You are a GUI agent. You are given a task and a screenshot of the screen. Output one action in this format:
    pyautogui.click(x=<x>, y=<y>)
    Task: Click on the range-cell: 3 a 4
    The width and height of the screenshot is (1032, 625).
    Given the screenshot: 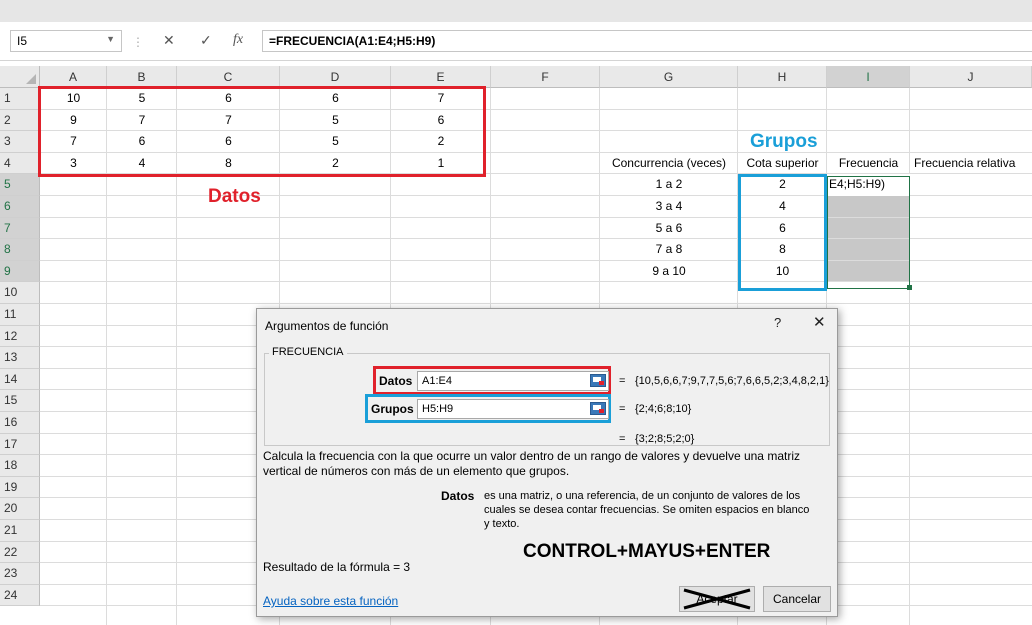 What is the action you would take?
    pyautogui.click(x=669, y=207)
    